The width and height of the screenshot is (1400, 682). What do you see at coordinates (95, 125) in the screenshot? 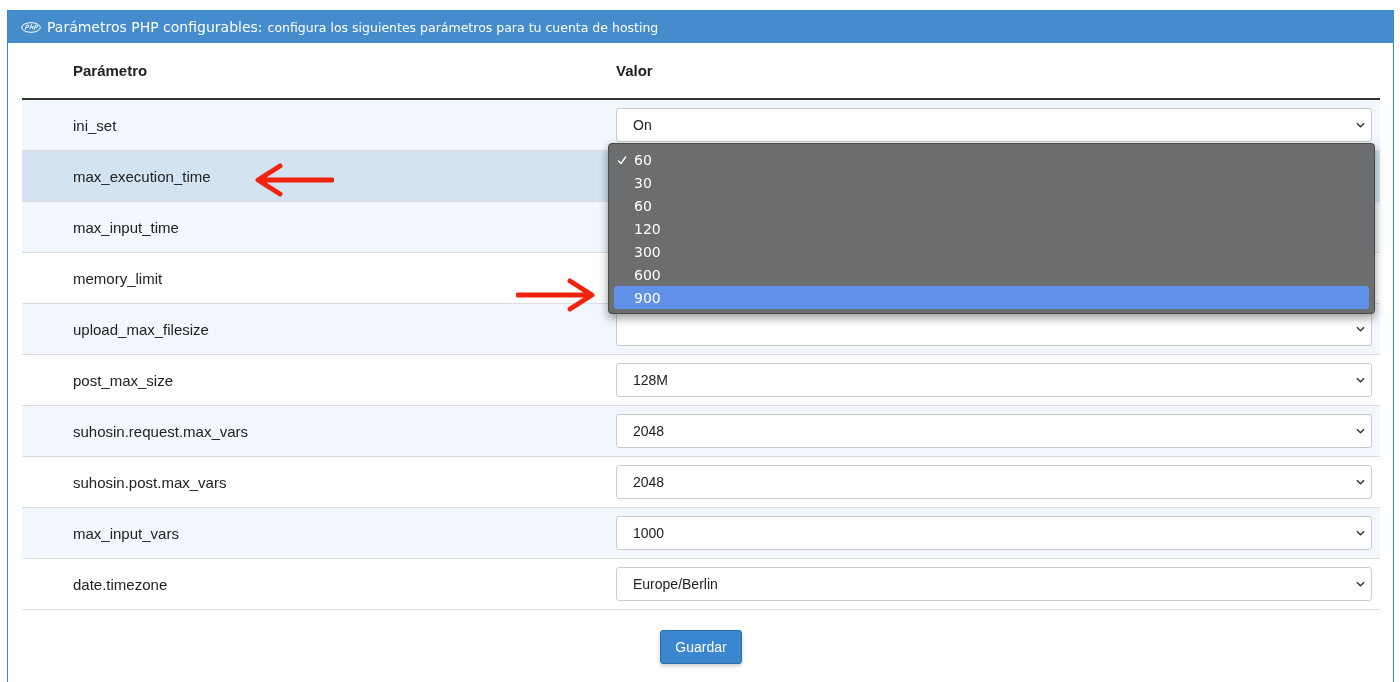
I see `parameter-name: ini_set` at bounding box center [95, 125].